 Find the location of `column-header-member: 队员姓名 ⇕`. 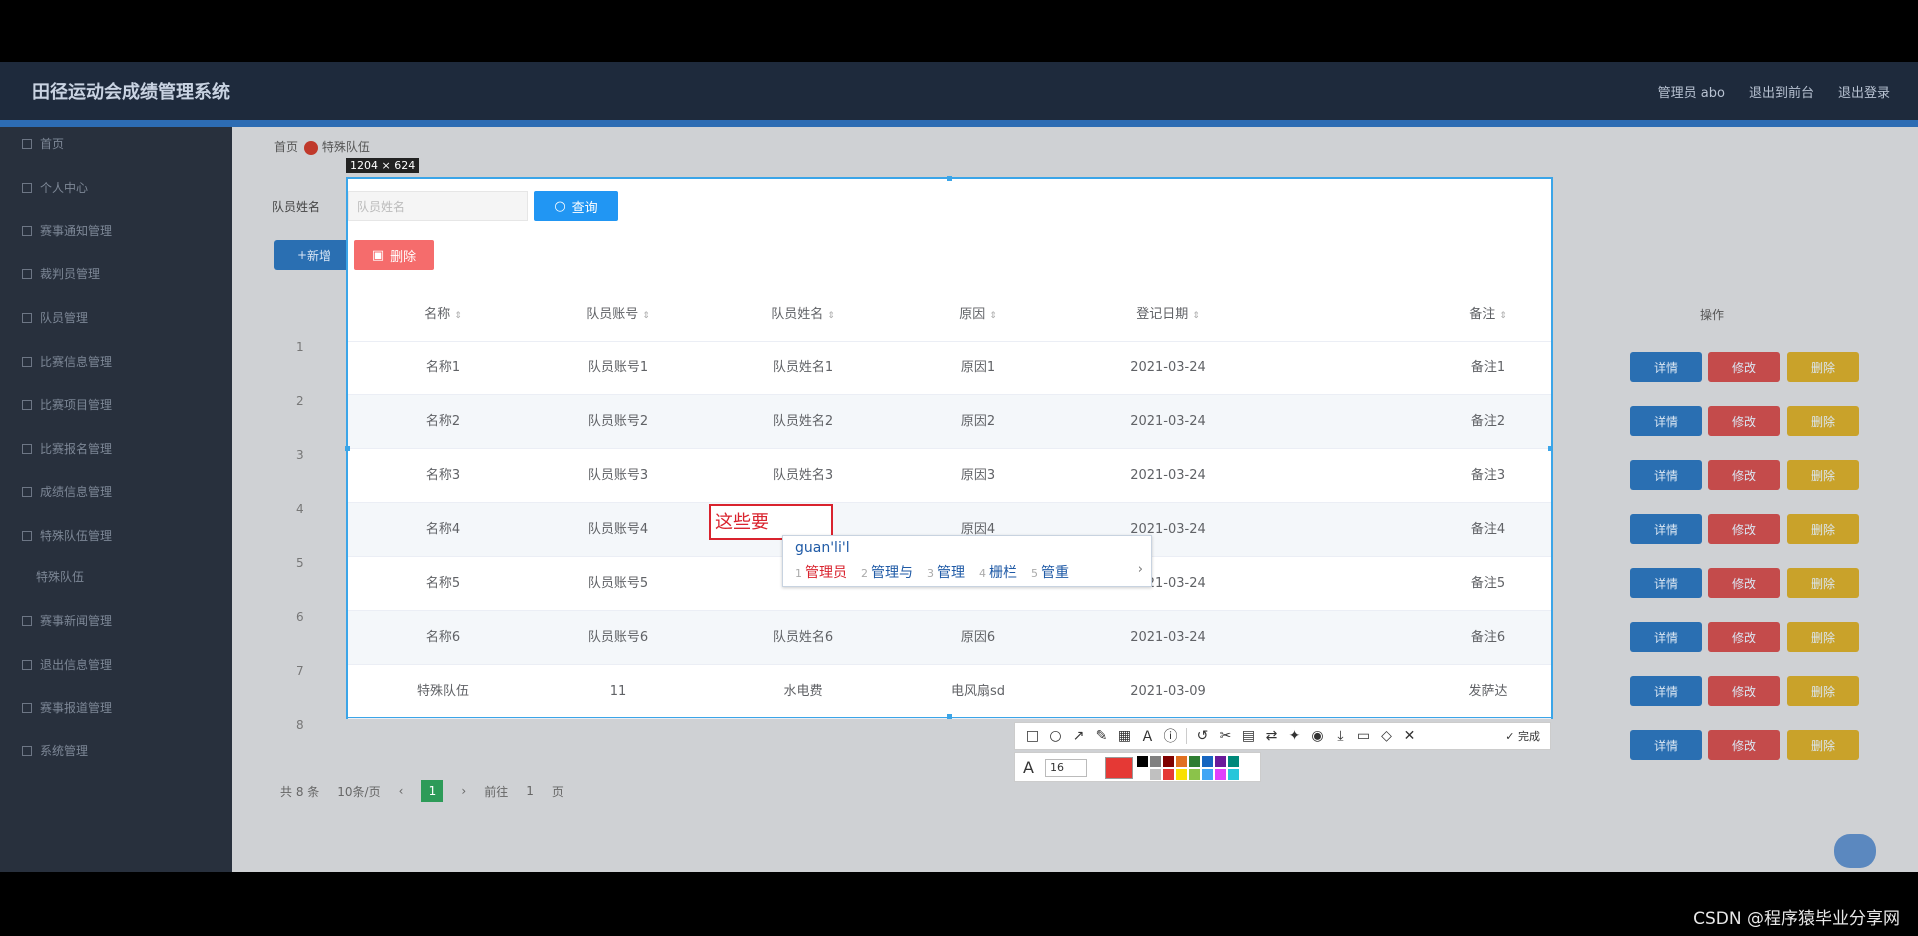

column-header-member: 队员姓名 ⇕ is located at coordinates (803, 315).